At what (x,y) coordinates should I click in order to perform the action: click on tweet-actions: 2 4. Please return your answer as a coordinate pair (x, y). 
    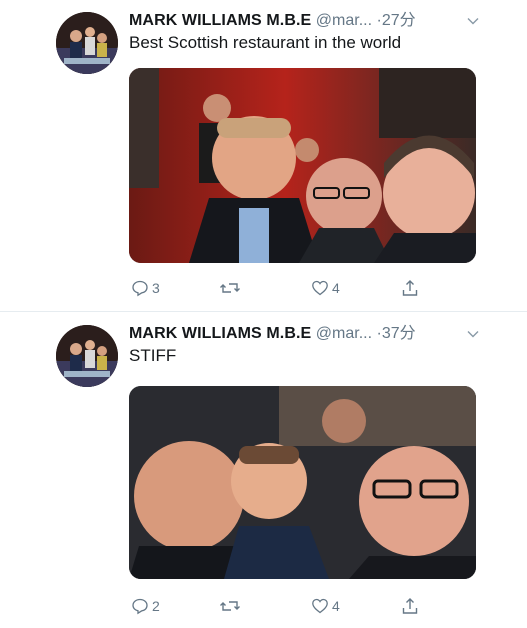
    Looking at the image, I should click on (302, 606).